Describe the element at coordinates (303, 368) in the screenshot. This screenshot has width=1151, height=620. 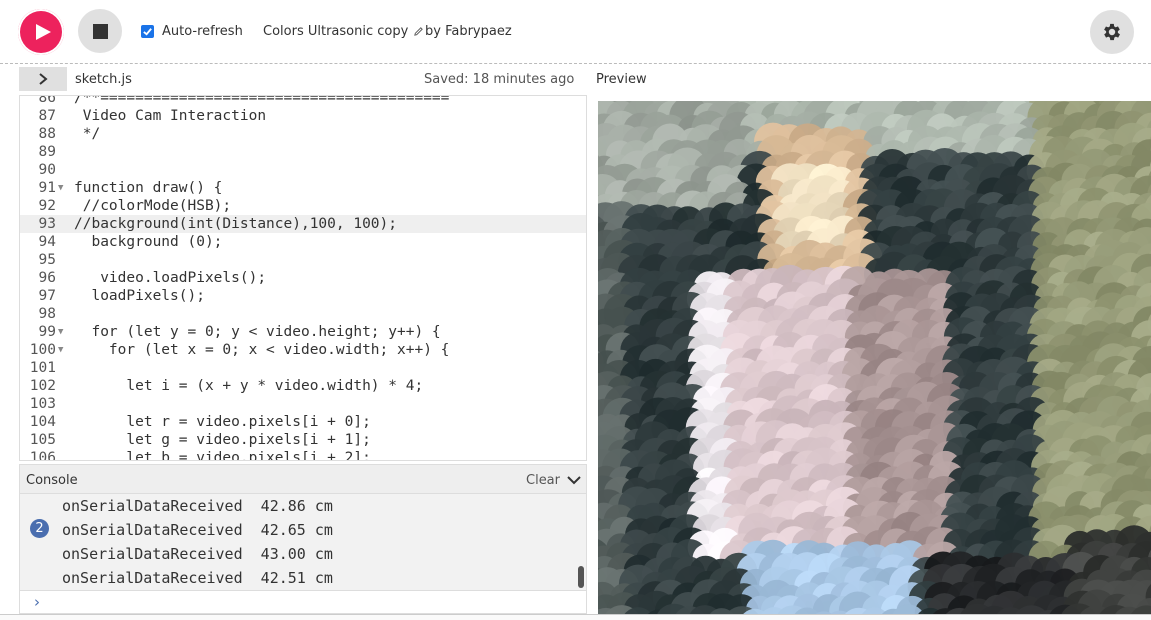
I see `code-line: 101` at that location.